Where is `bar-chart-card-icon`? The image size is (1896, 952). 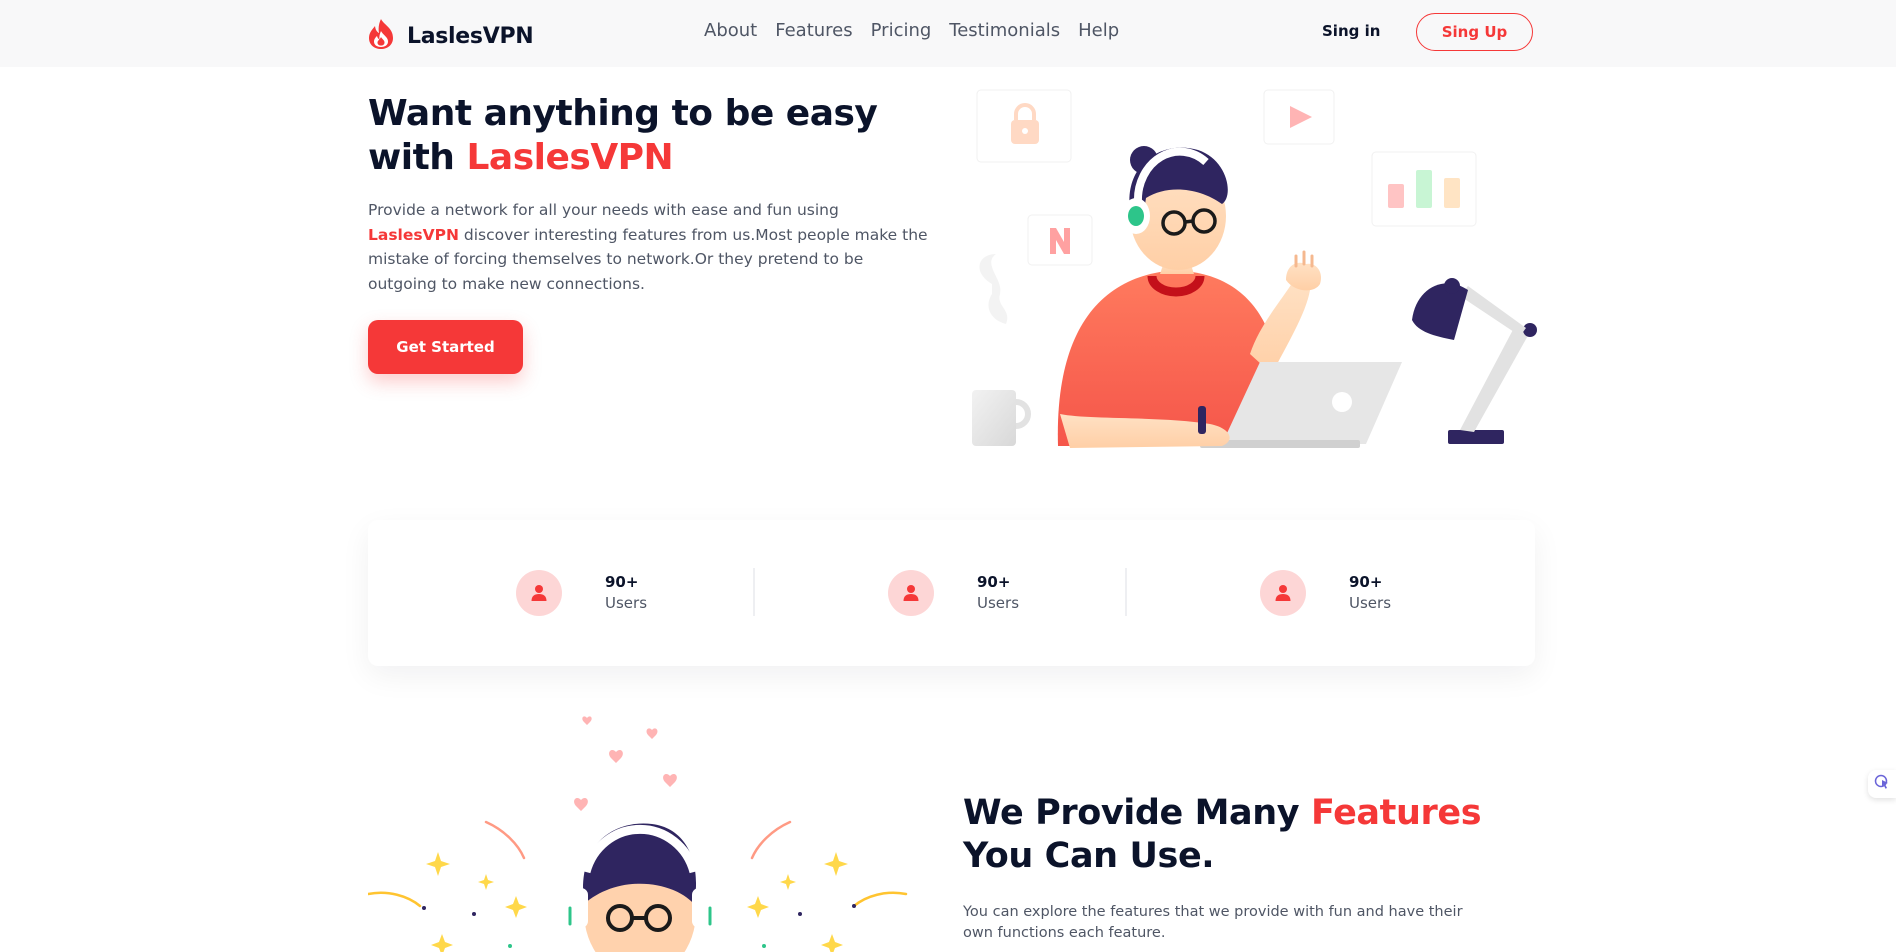
bar-chart-card-icon is located at coordinates (1424, 189).